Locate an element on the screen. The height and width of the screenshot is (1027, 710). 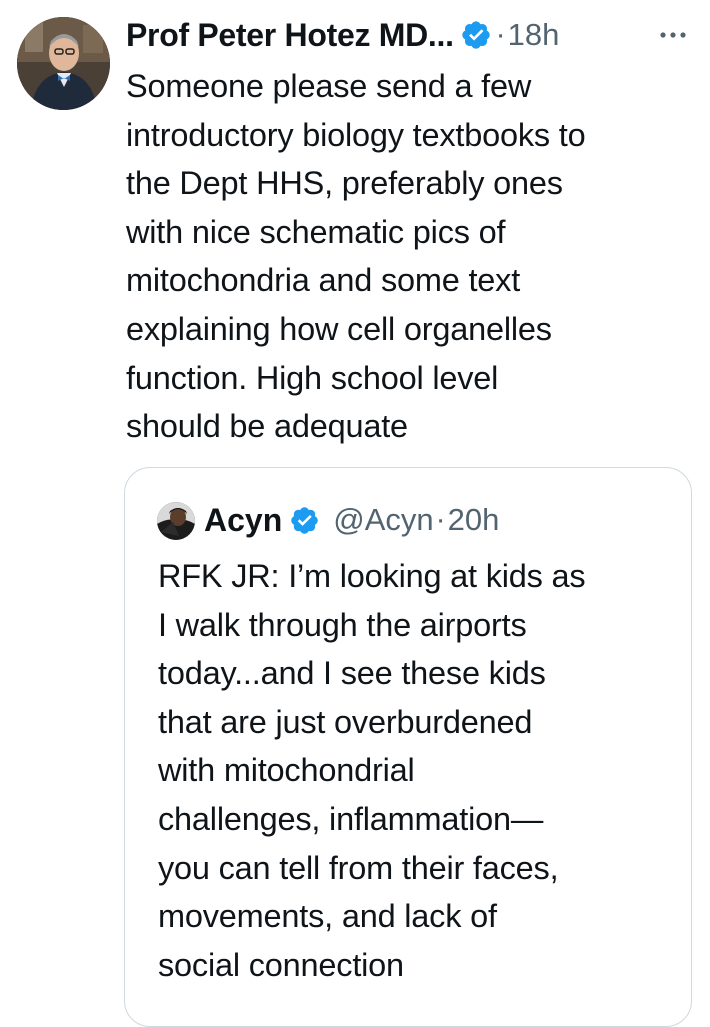
quoted-author-name: Acyn is located at coordinates (243, 520).